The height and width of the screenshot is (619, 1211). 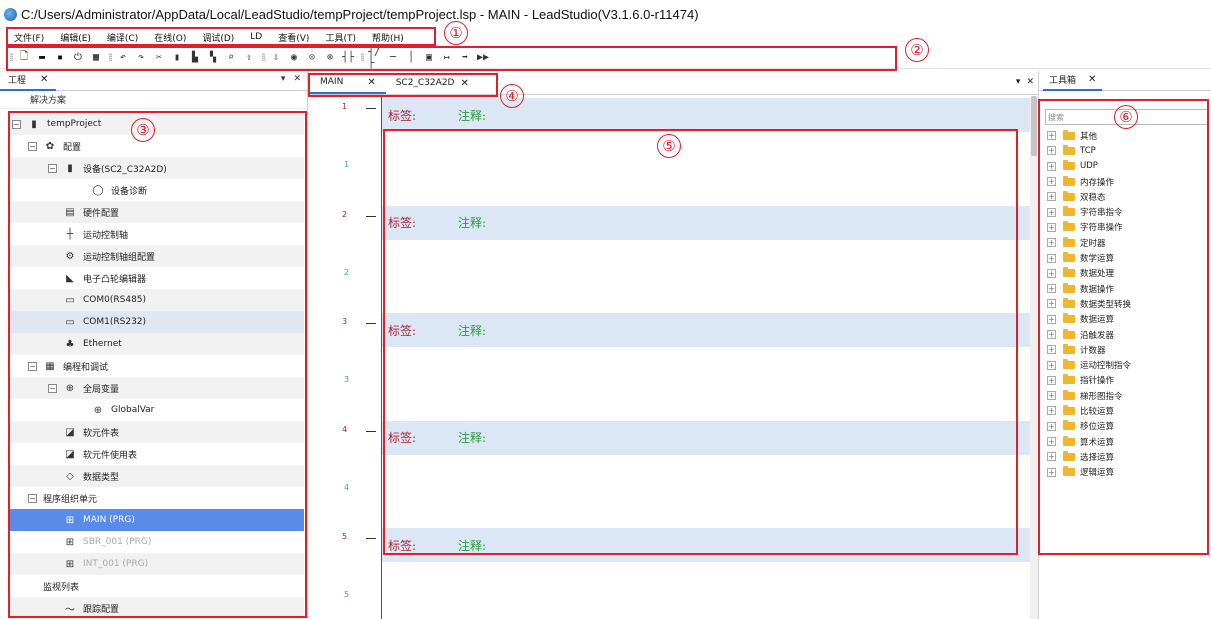 What do you see at coordinates (17, 81) in the screenshot?
I see `tab-project-label: 工程` at bounding box center [17, 81].